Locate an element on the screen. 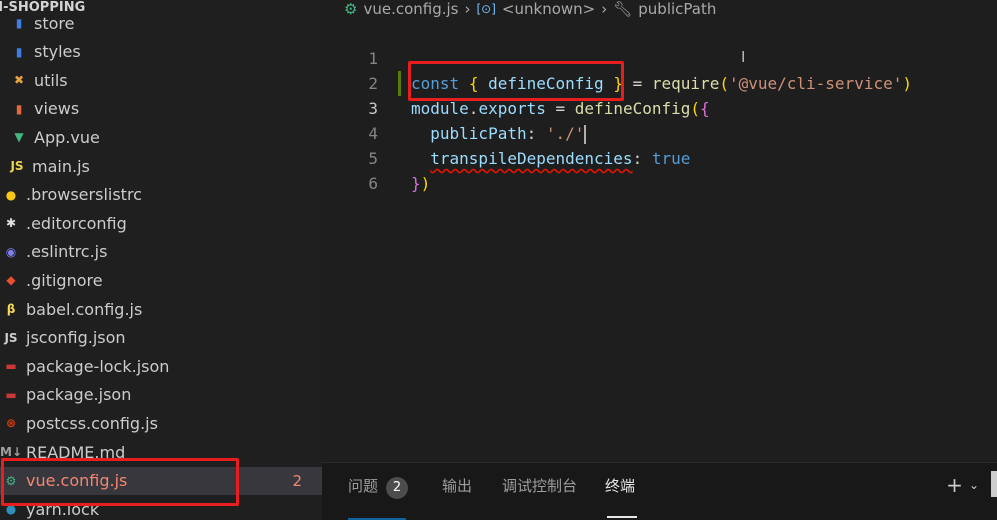 Image resolution: width=997 pixels, height=520 pixels. explorer-item-label: store is located at coordinates (54, 23).